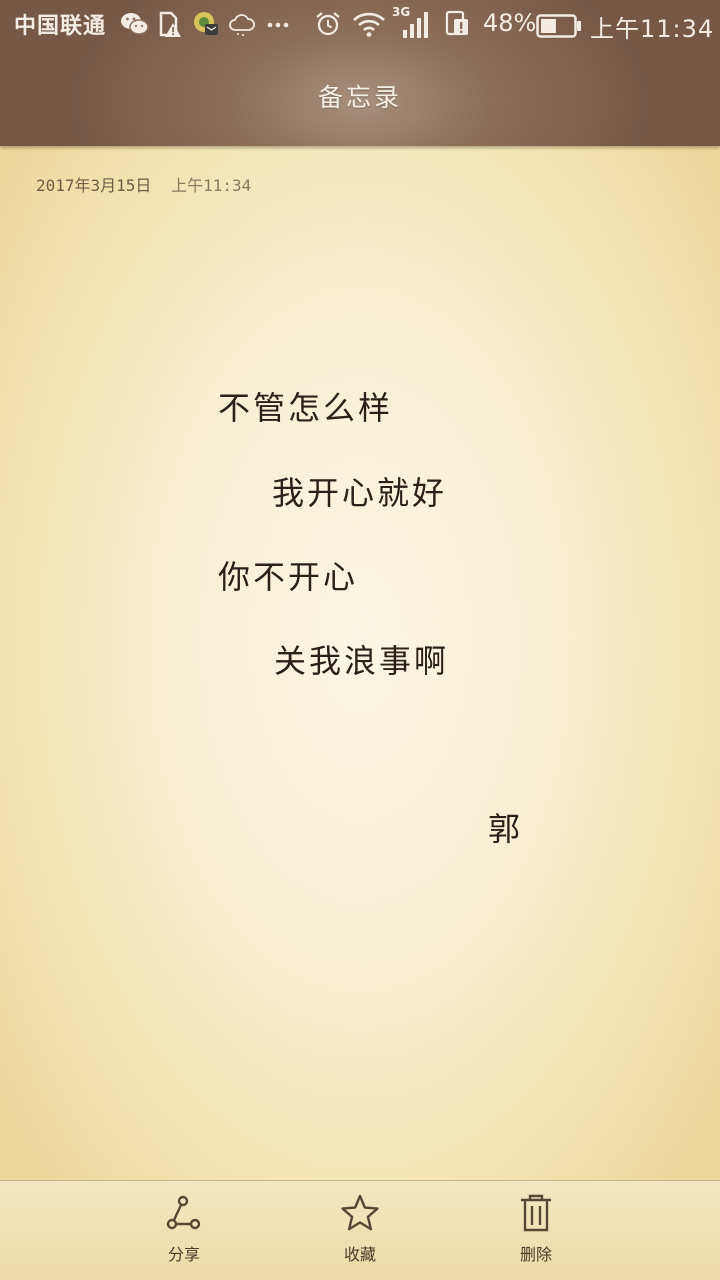 This screenshot has width=720, height=1280. Describe the element at coordinates (278, 25) in the screenshot. I see `more-dots-icon` at that location.